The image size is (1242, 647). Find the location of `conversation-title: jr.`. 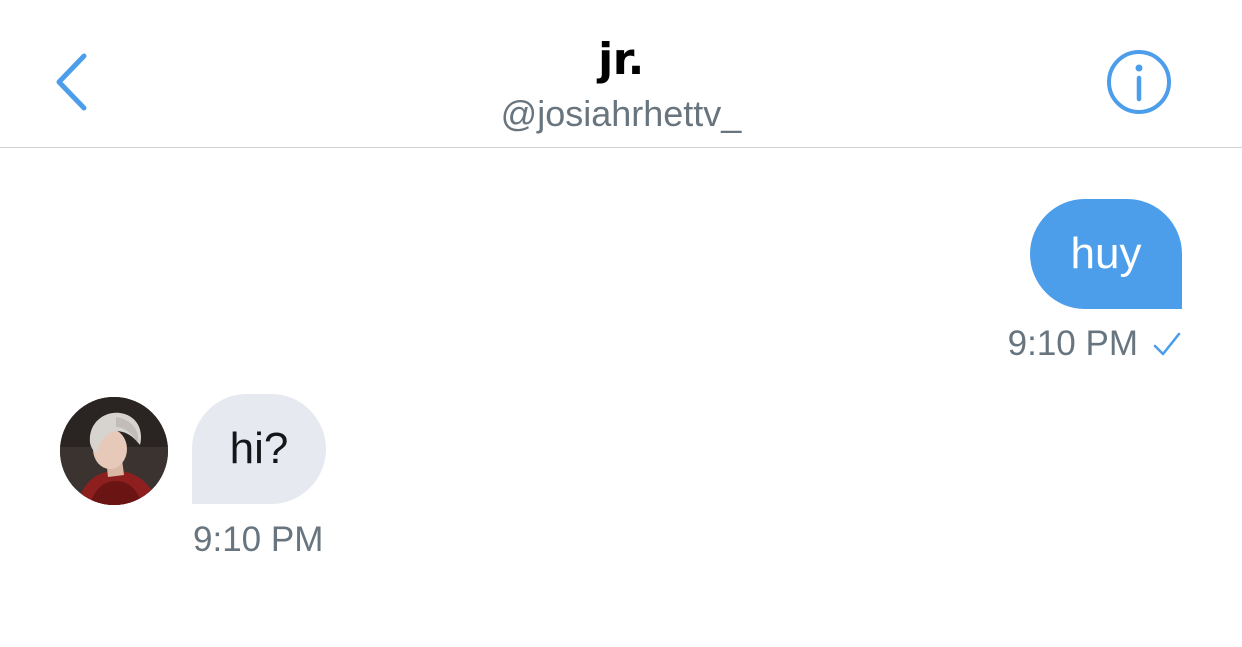

conversation-title: jr. is located at coordinates (621, 59).